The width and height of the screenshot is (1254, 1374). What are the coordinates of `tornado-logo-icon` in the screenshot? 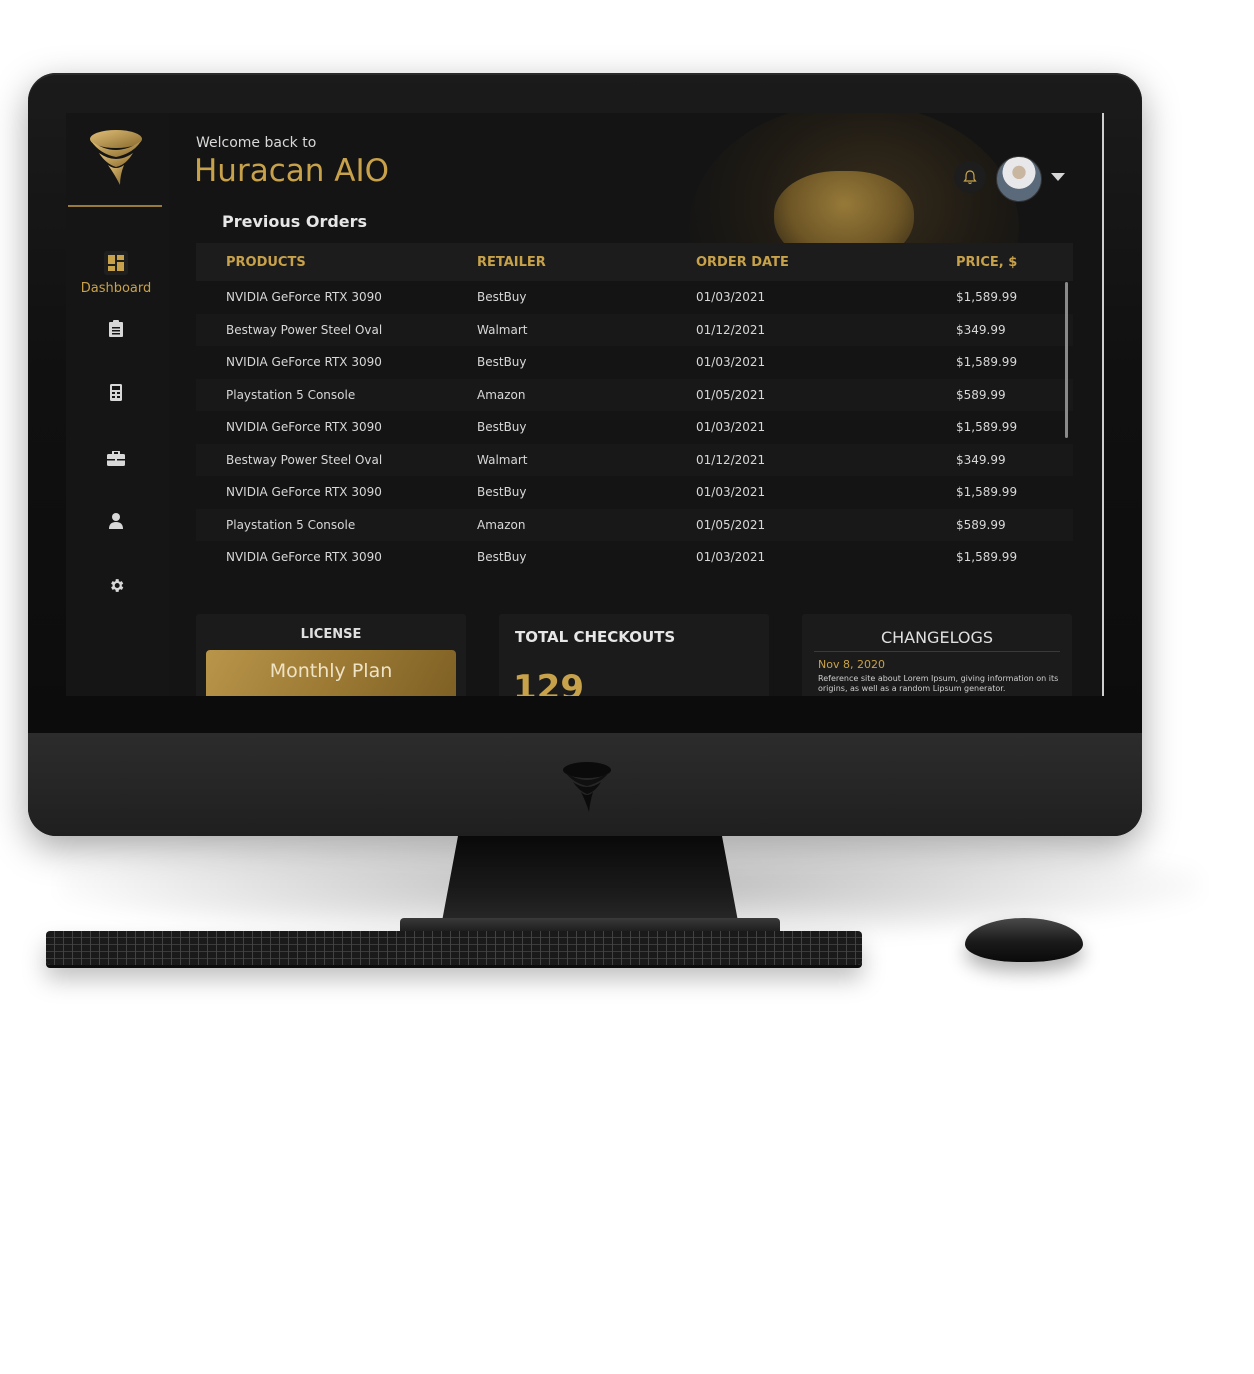 It's located at (116, 157).